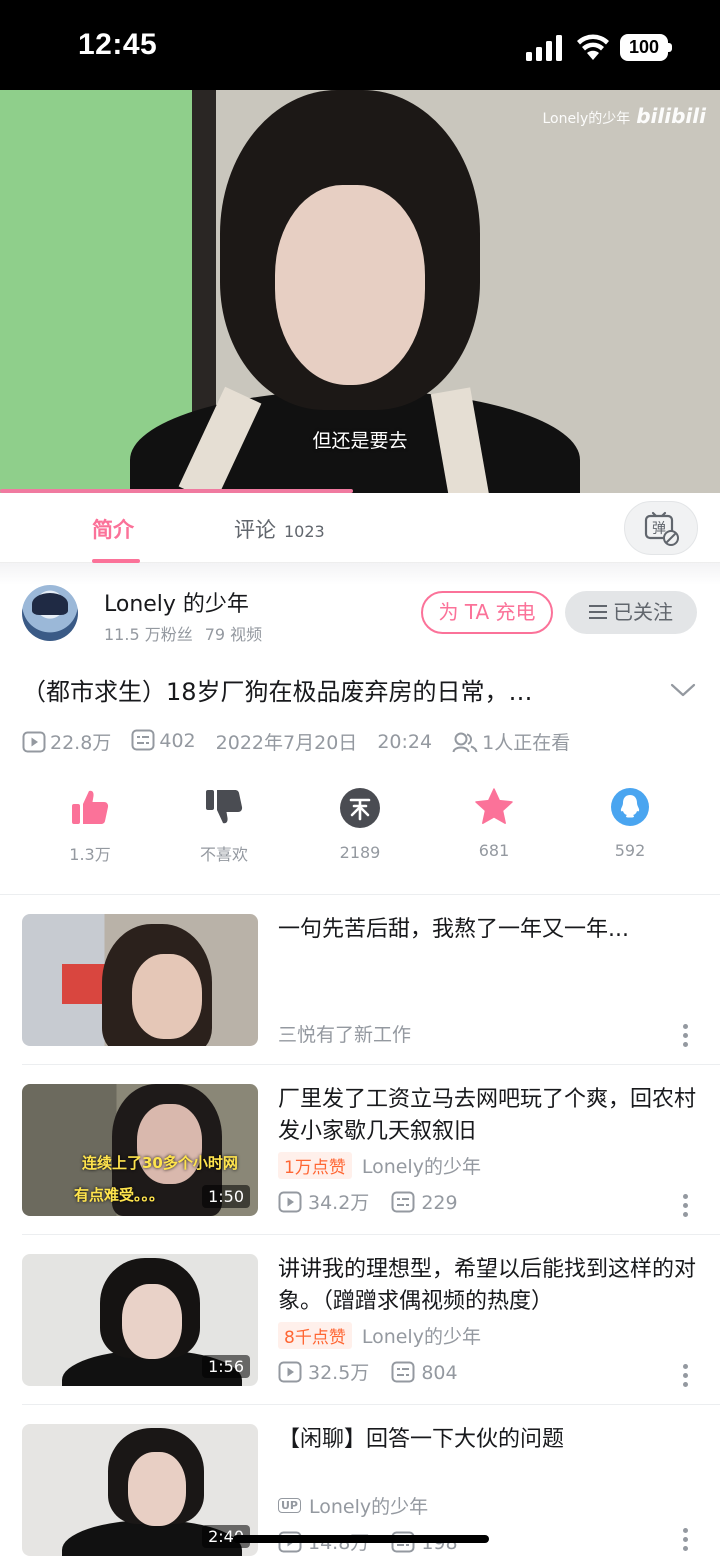 The image size is (720, 1558). I want to click on menu-icon, so click(598, 611).